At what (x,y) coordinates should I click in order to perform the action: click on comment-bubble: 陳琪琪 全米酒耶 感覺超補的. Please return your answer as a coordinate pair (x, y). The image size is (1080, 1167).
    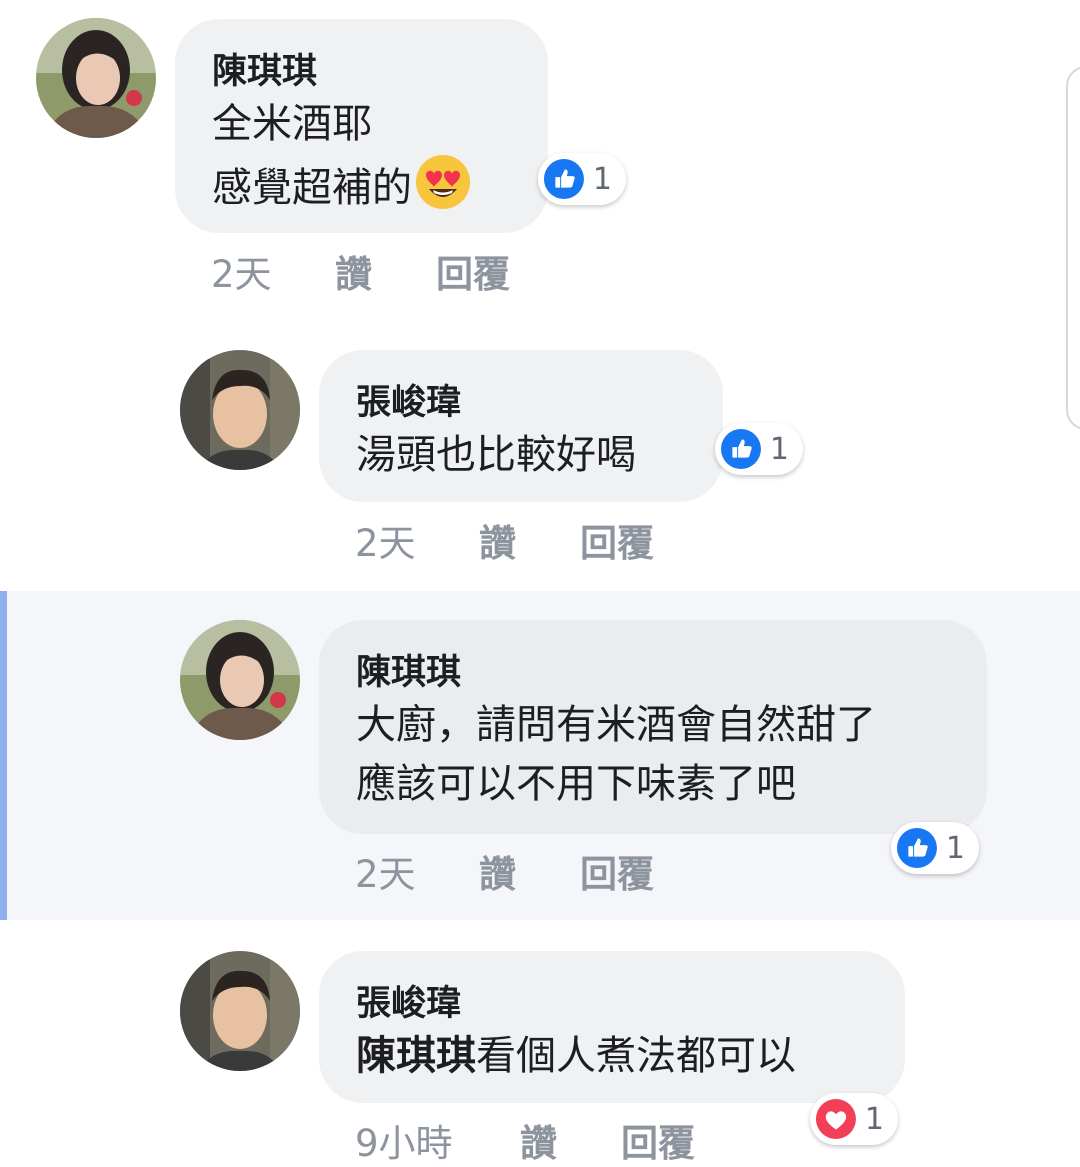
    Looking at the image, I should click on (361, 126).